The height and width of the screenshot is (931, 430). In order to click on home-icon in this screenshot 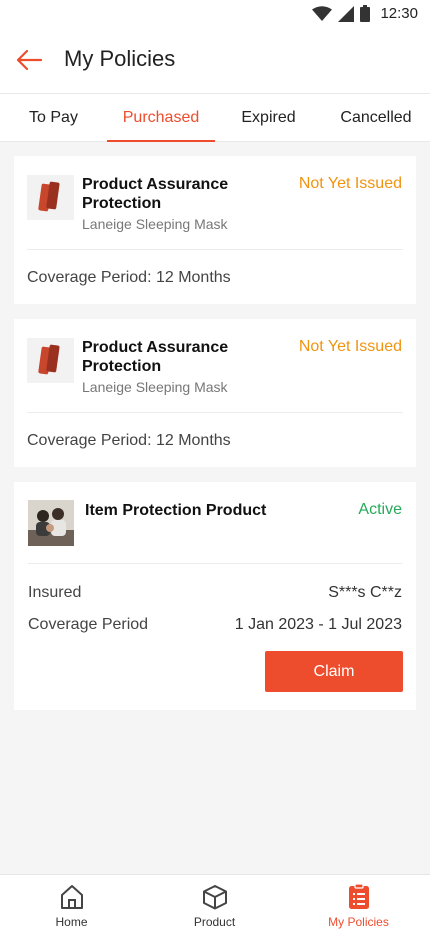, I will do `click(71, 897)`.